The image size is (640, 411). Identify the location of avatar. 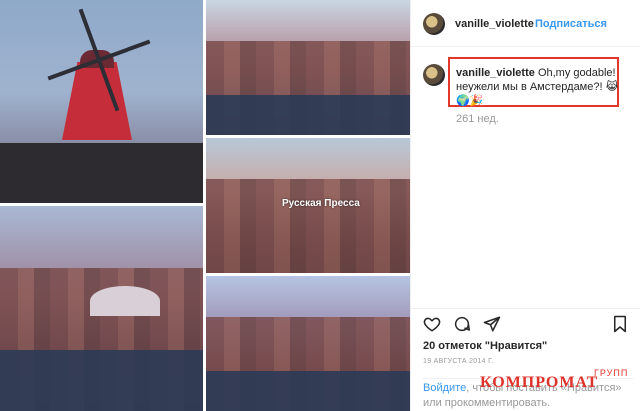
(434, 24).